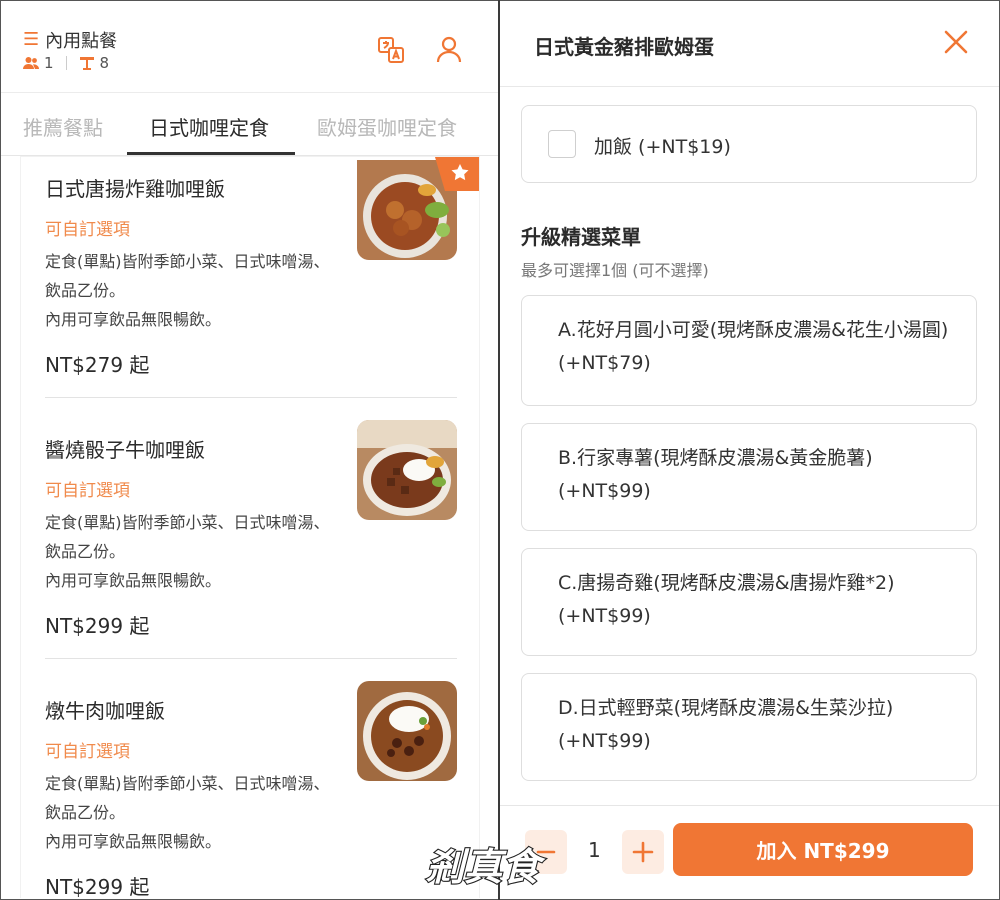 The width and height of the screenshot is (1000, 900). What do you see at coordinates (715, 474) in the screenshot?
I see `option-text: B.行家專薯(現烤酥皮濃湯&黃金脆薯)(+NT$99)` at bounding box center [715, 474].